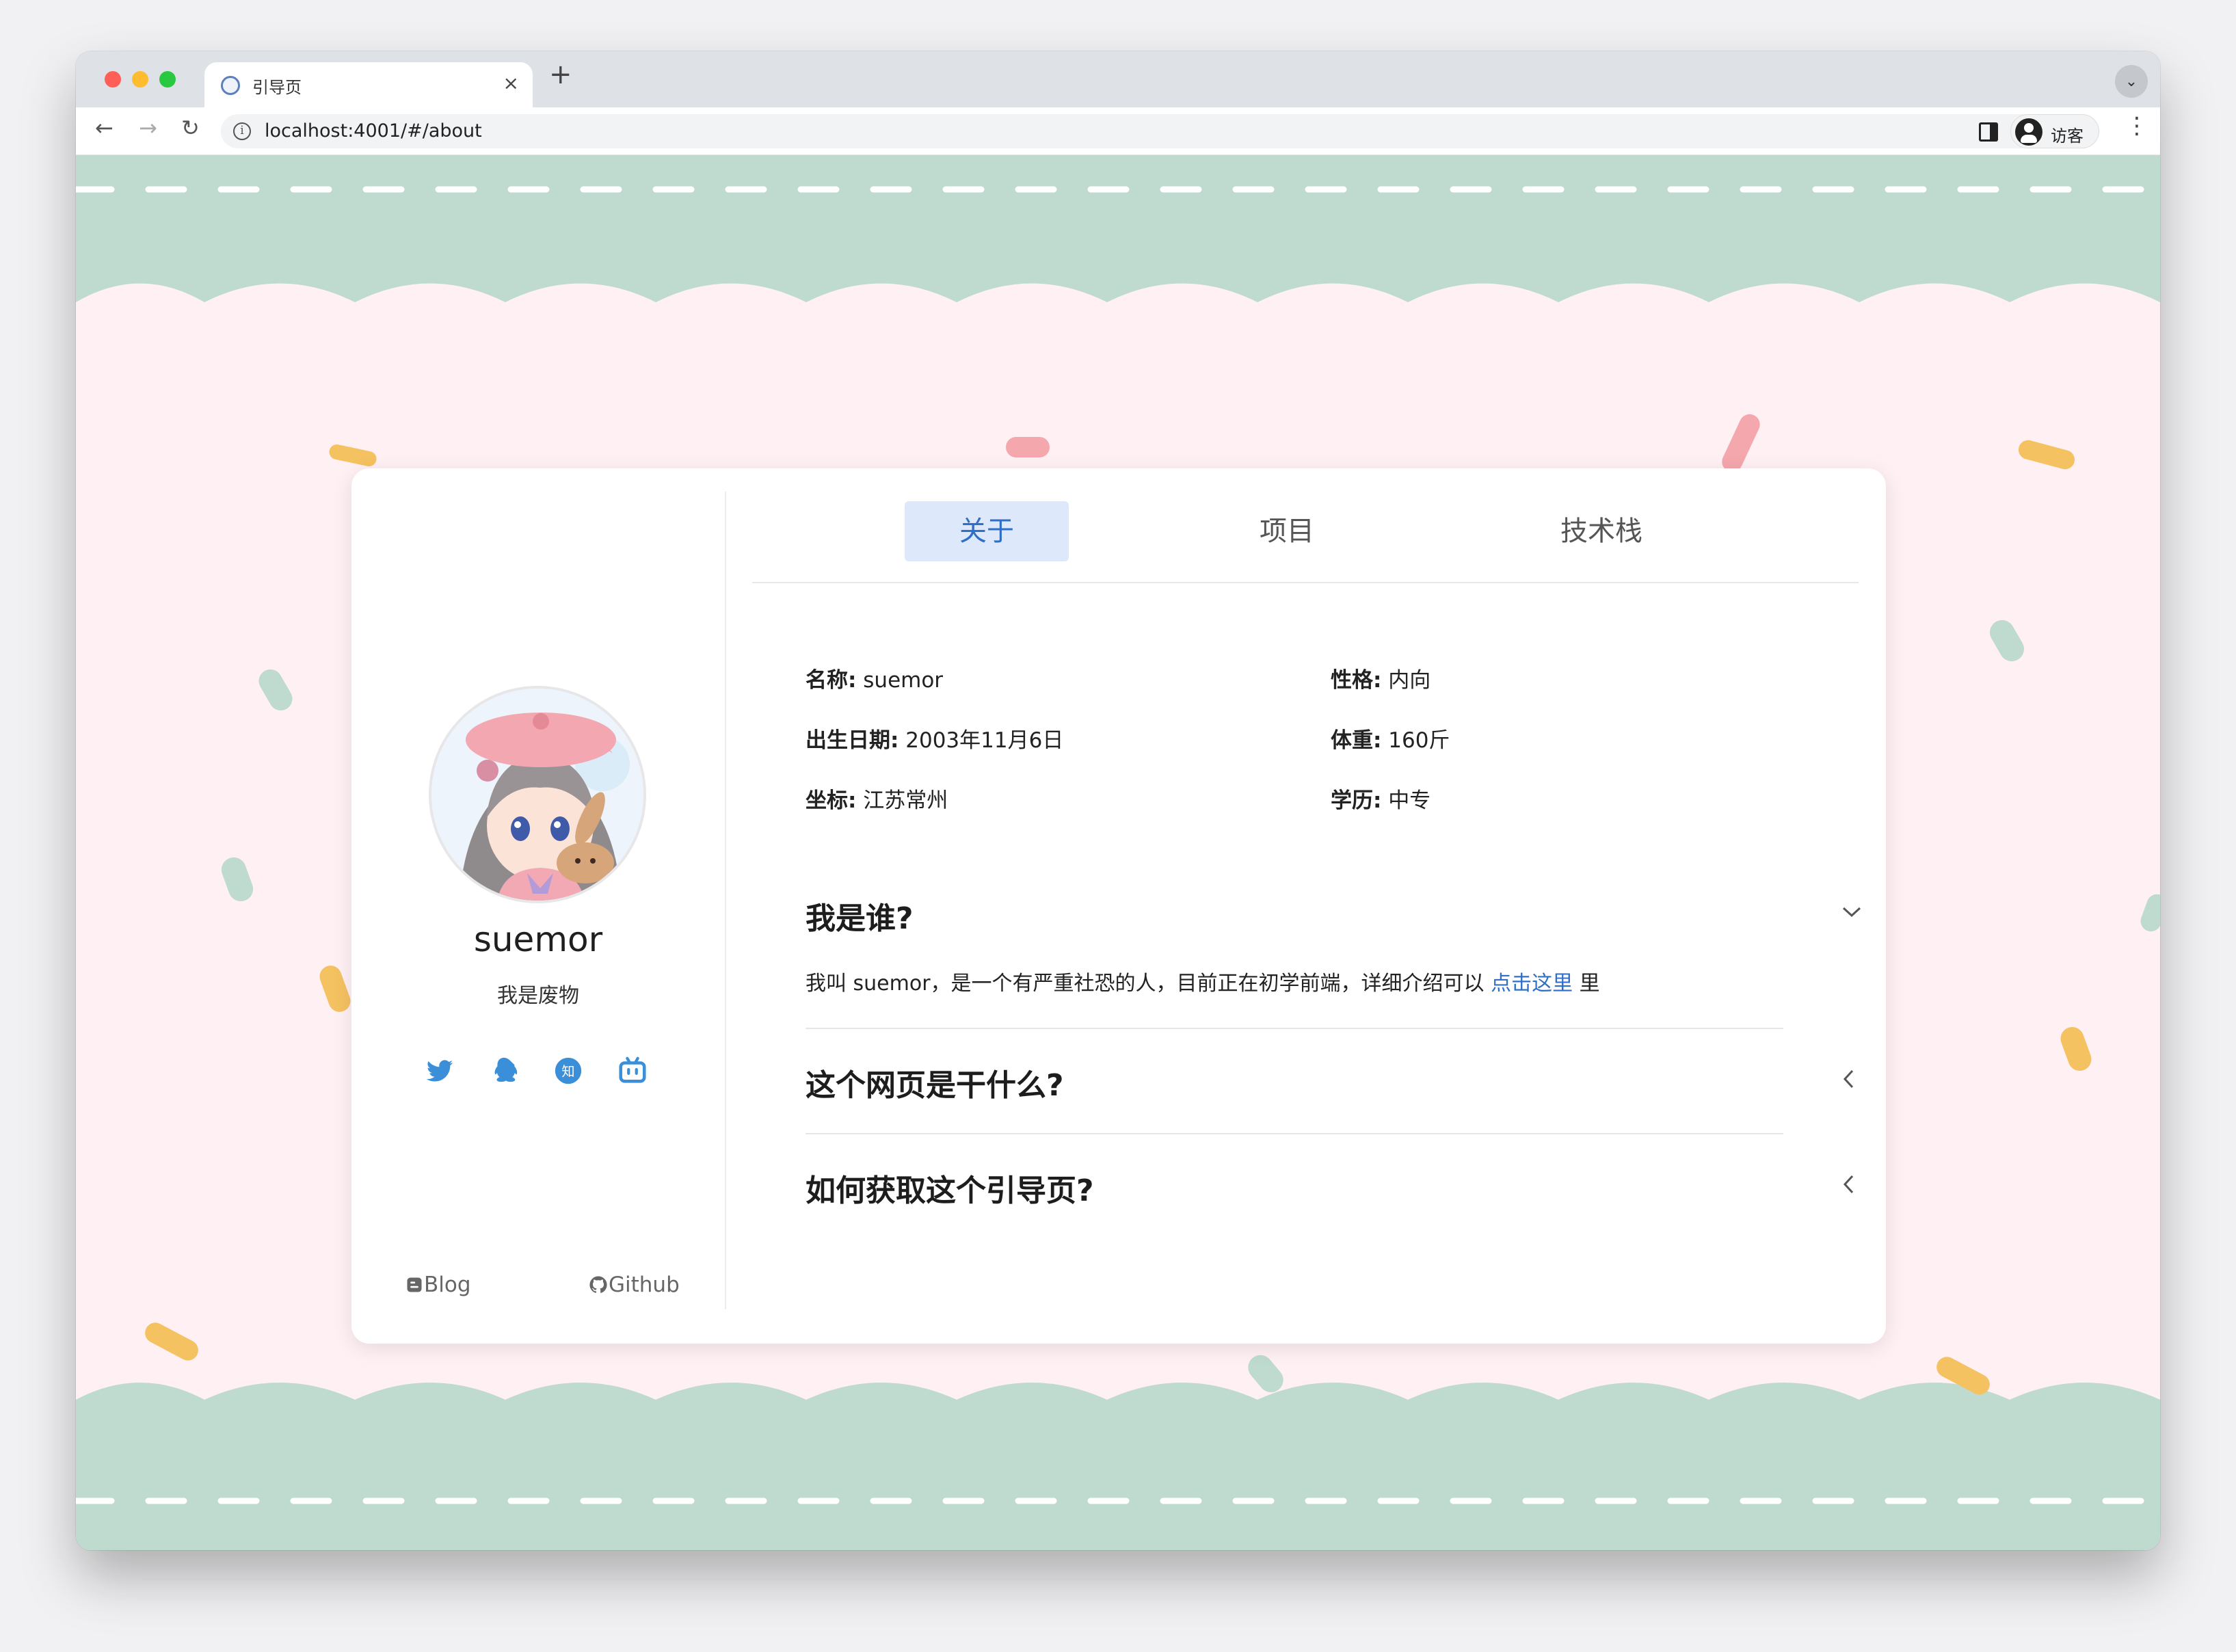 This screenshot has height=1652, width=2236. I want to click on info-label: 体重:, so click(1356, 740).